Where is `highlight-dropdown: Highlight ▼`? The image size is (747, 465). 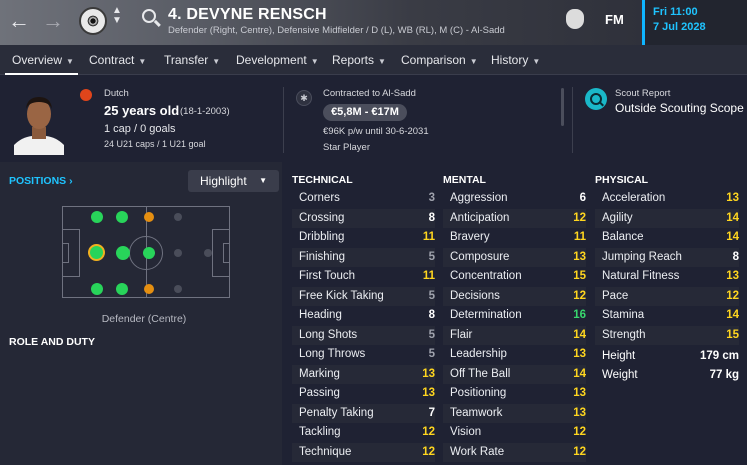 highlight-dropdown: Highlight ▼ is located at coordinates (233, 181).